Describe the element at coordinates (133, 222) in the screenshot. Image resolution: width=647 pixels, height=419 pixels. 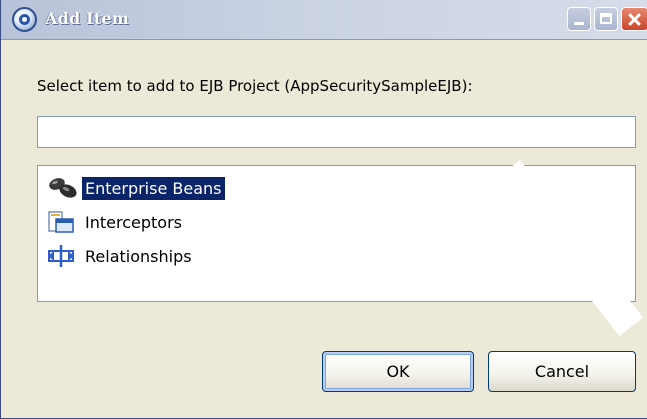
I see `list-item-label: Interceptors` at that location.